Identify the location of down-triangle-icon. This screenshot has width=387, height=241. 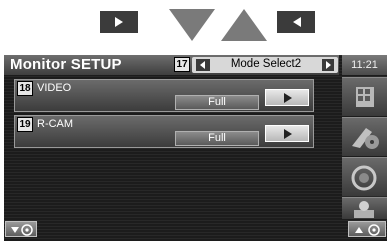
(192, 25).